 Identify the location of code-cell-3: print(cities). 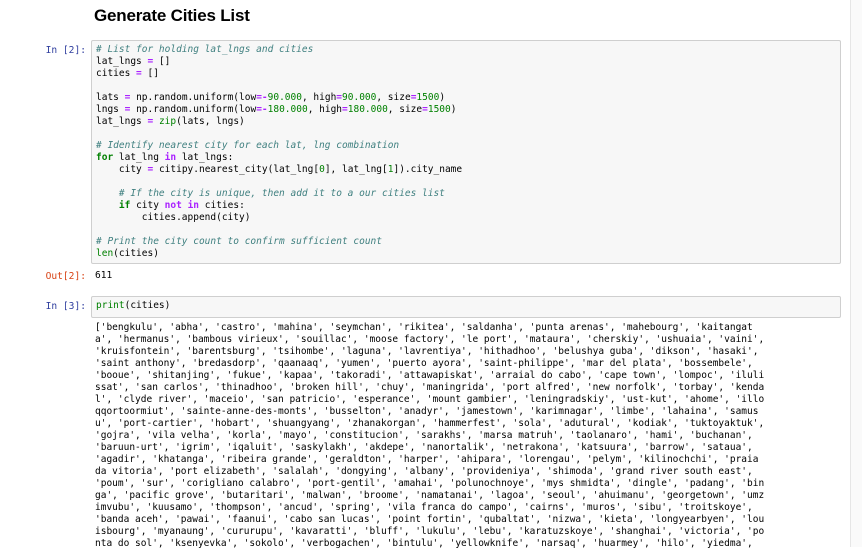
(466, 307).